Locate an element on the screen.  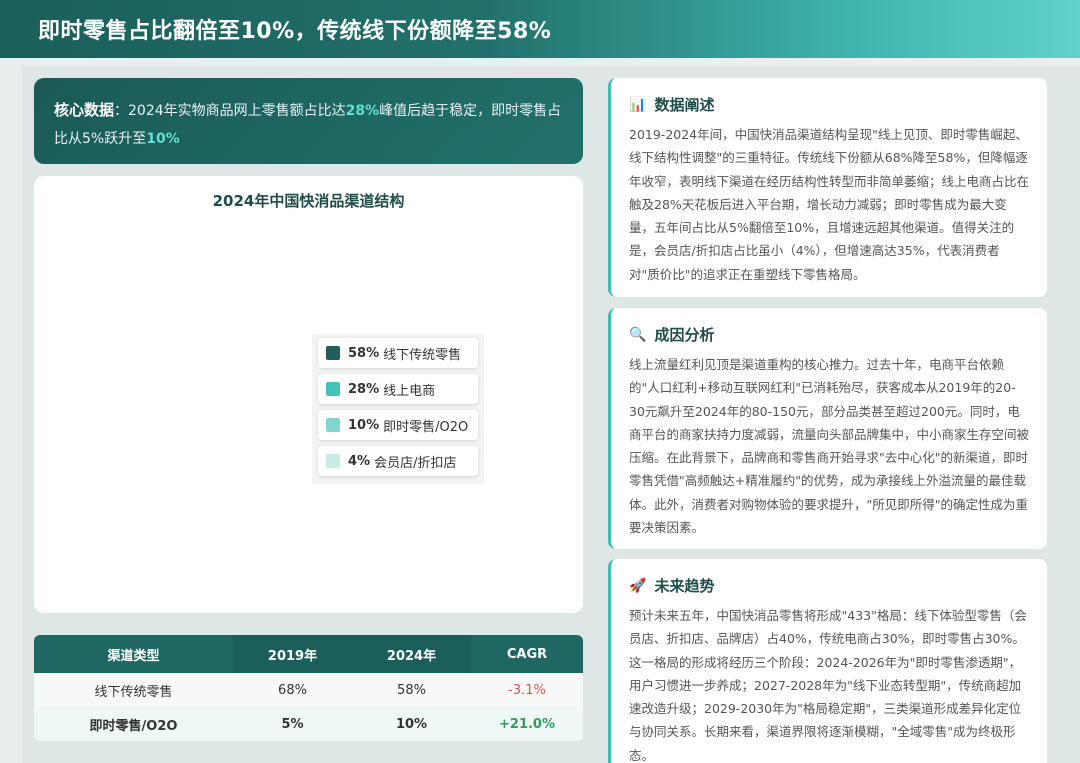
legend-item: 58% 线下传统零售 is located at coordinates (398, 353).